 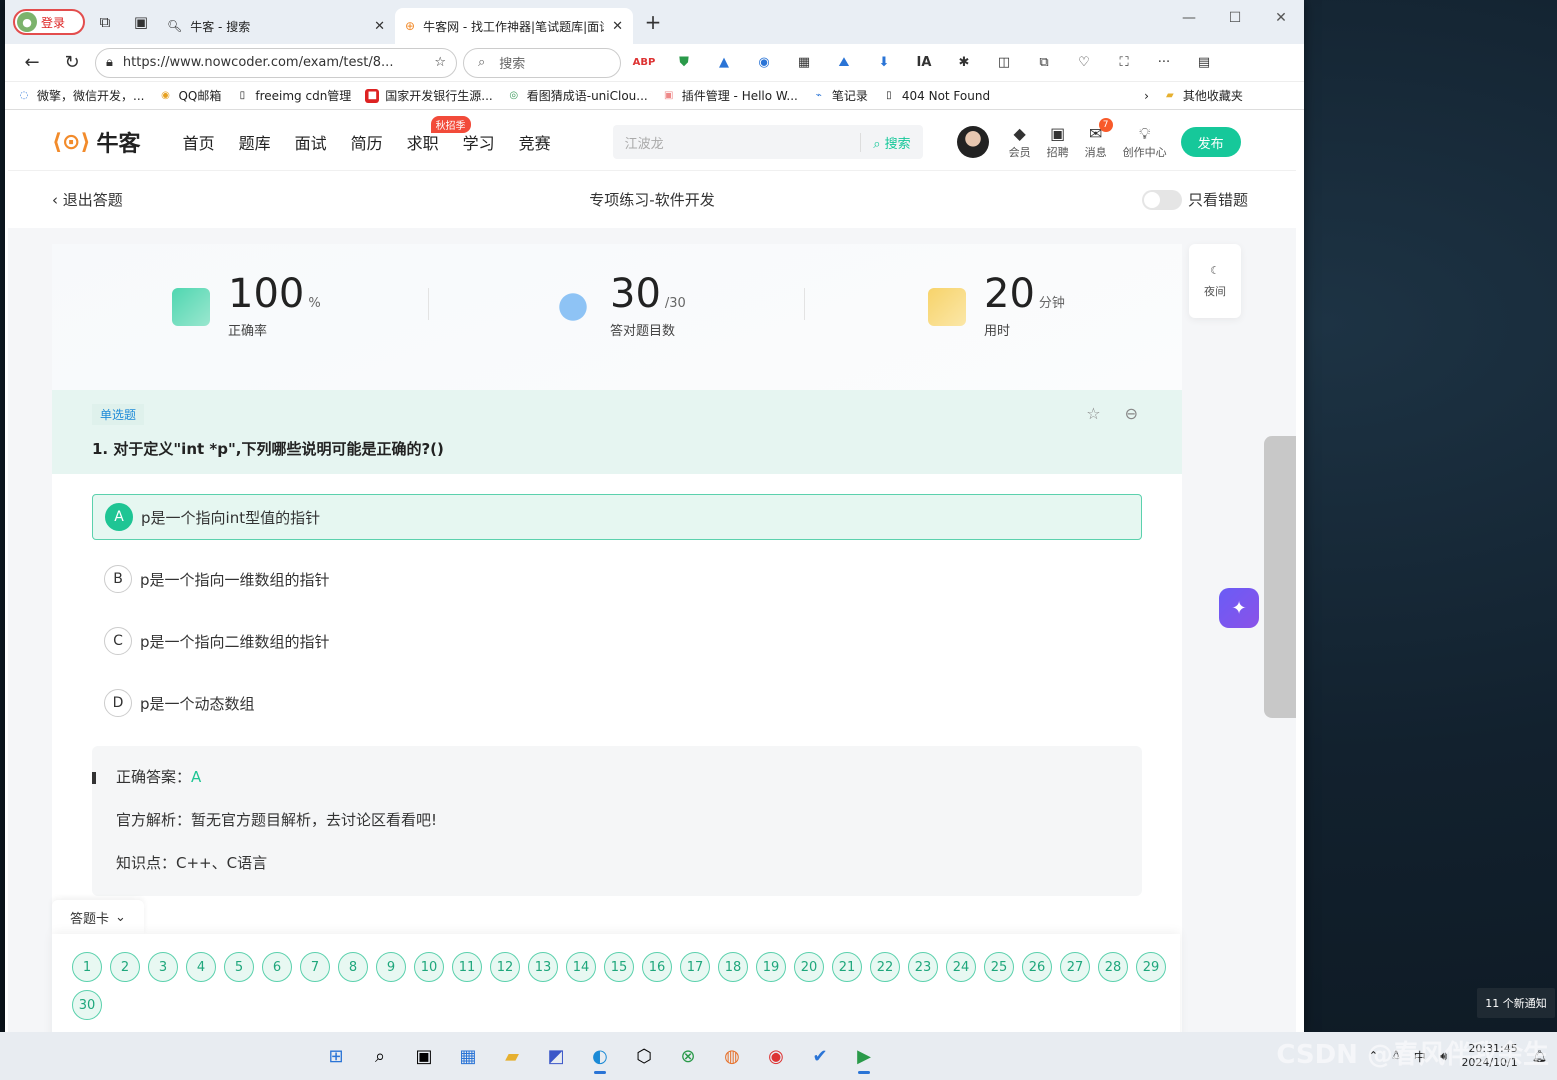 What do you see at coordinates (733, 967) in the screenshot?
I see `question-number-button: 18` at bounding box center [733, 967].